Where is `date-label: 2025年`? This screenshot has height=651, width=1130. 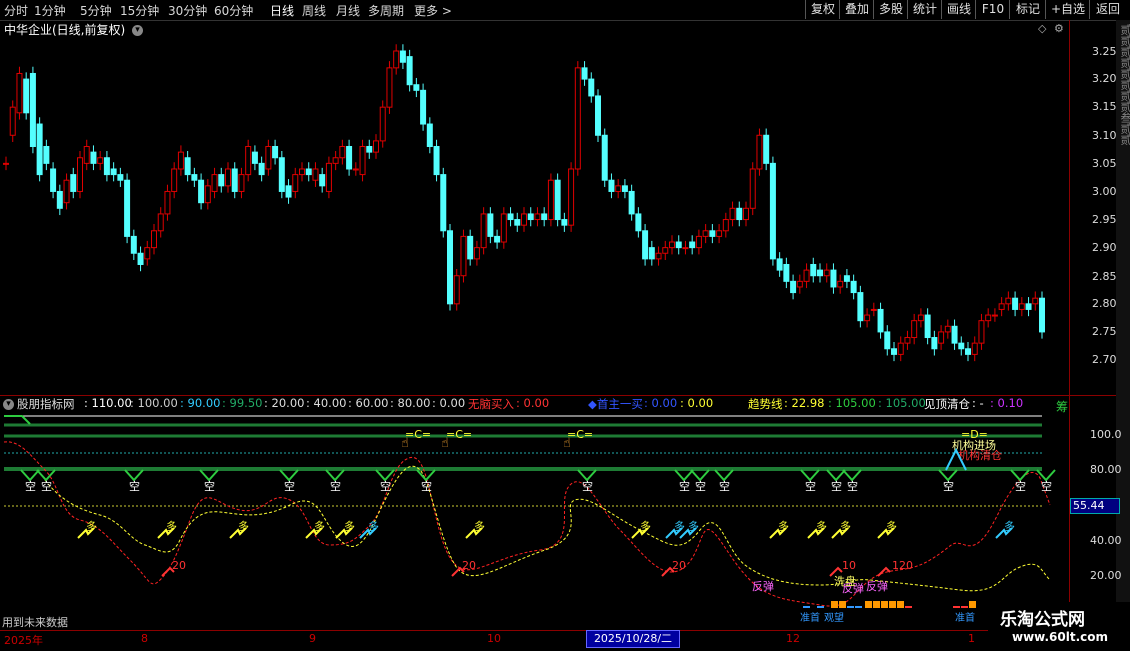
date-label: 2025年 is located at coordinates (23, 640).